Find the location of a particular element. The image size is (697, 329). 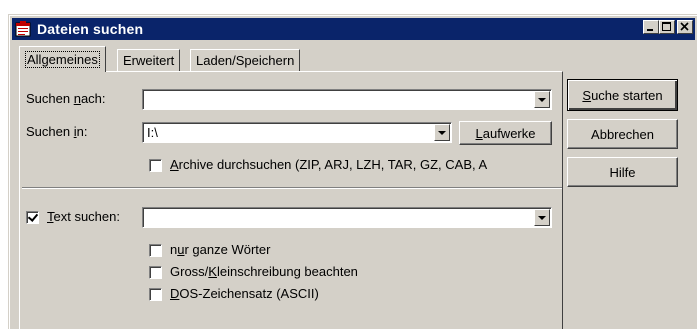

close-icon is located at coordinates (684, 26).